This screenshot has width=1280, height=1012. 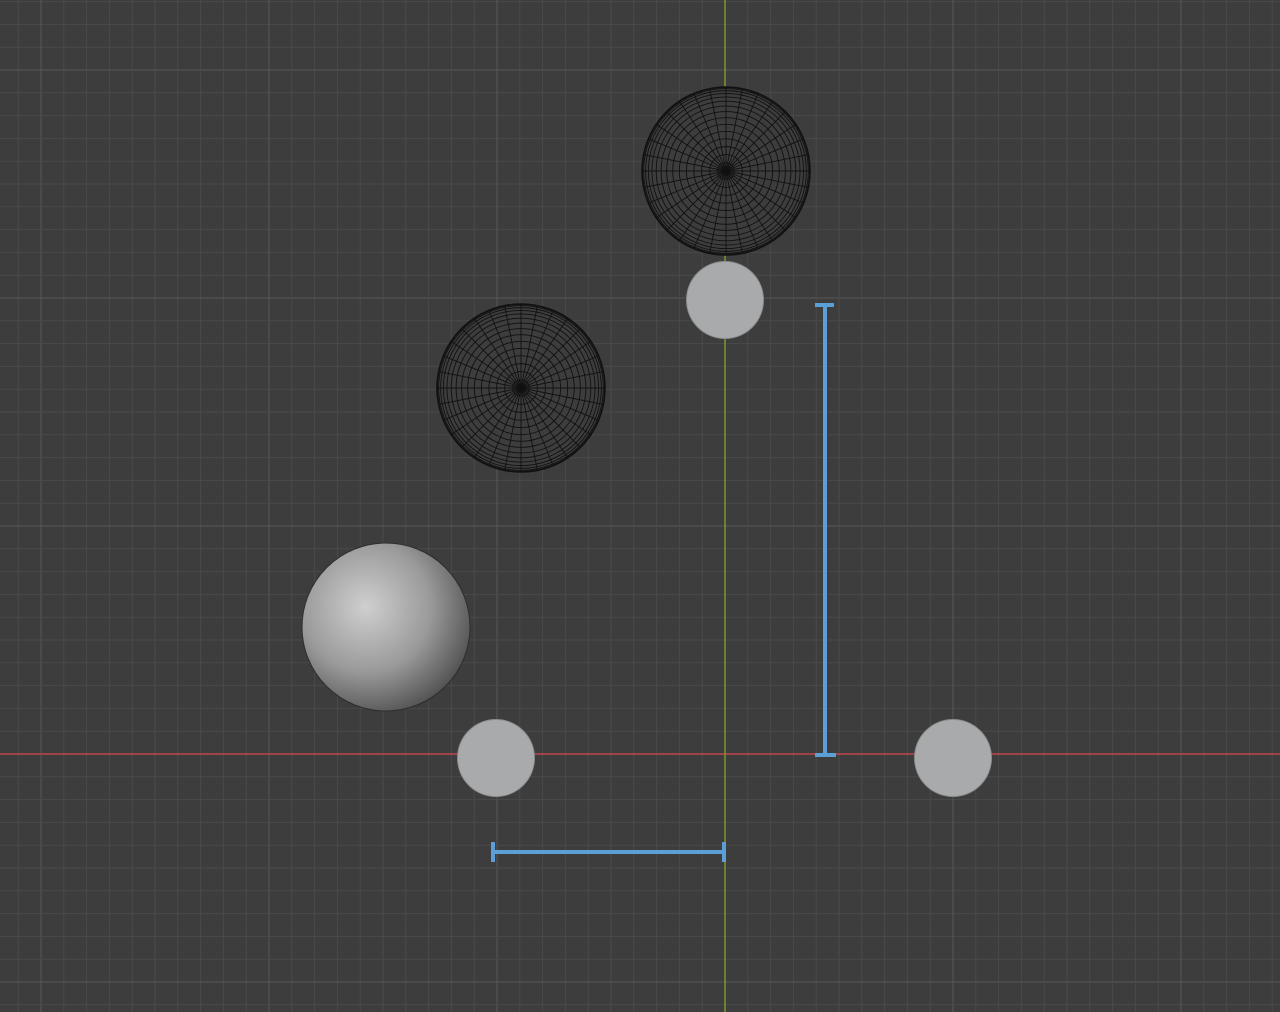 What do you see at coordinates (386, 627) in the screenshot?
I see `sphere-solid` at bounding box center [386, 627].